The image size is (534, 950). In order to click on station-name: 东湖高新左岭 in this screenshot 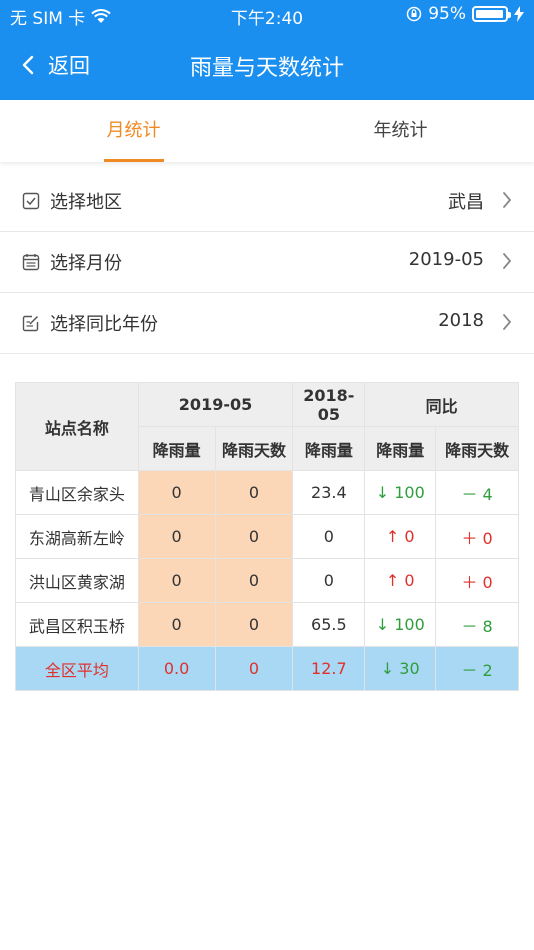, I will do `click(77, 536)`.